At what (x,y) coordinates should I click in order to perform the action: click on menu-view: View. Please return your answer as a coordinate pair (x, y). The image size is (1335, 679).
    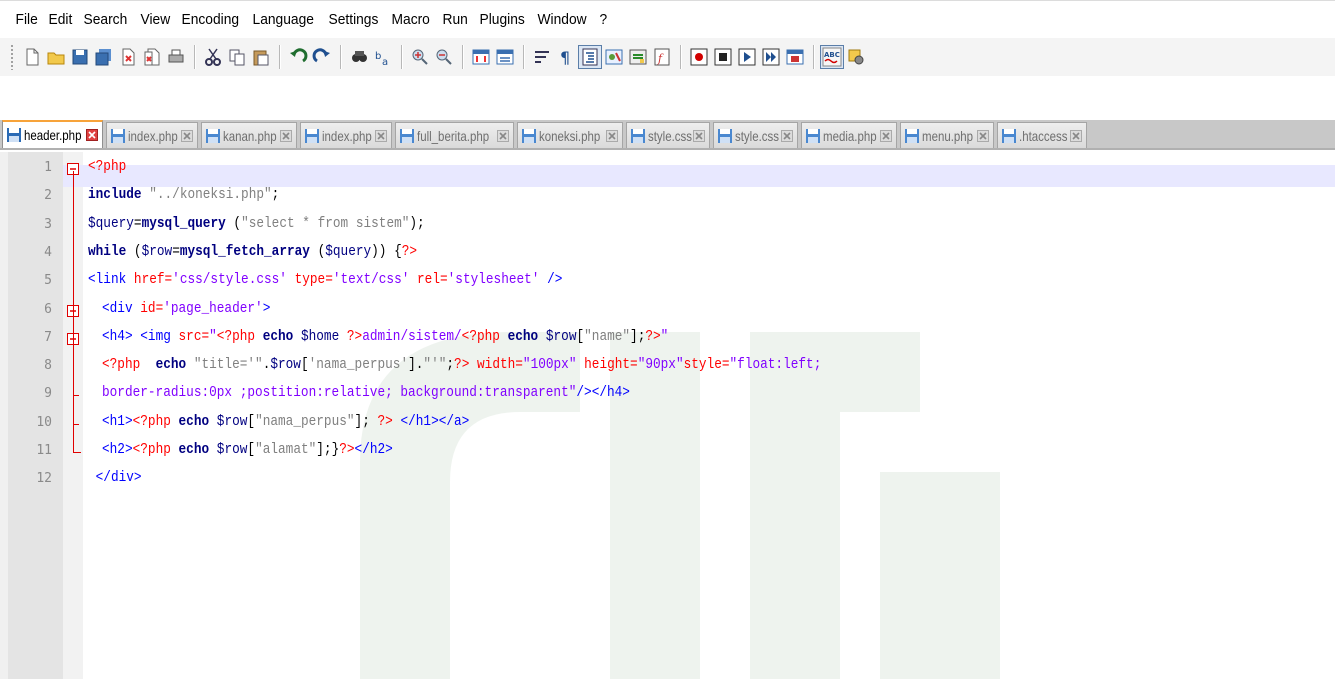
    Looking at the image, I should click on (155, 19).